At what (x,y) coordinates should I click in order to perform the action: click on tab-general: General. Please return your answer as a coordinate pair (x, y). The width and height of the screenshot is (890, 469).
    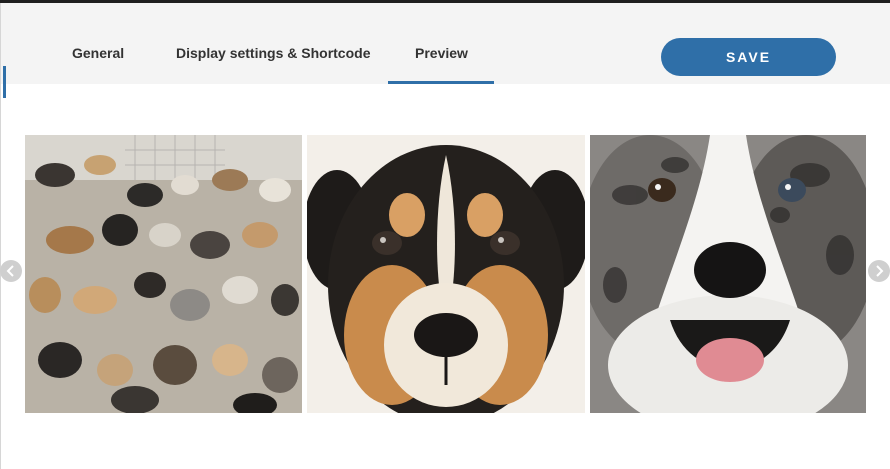
    Looking at the image, I should click on (98, 53).